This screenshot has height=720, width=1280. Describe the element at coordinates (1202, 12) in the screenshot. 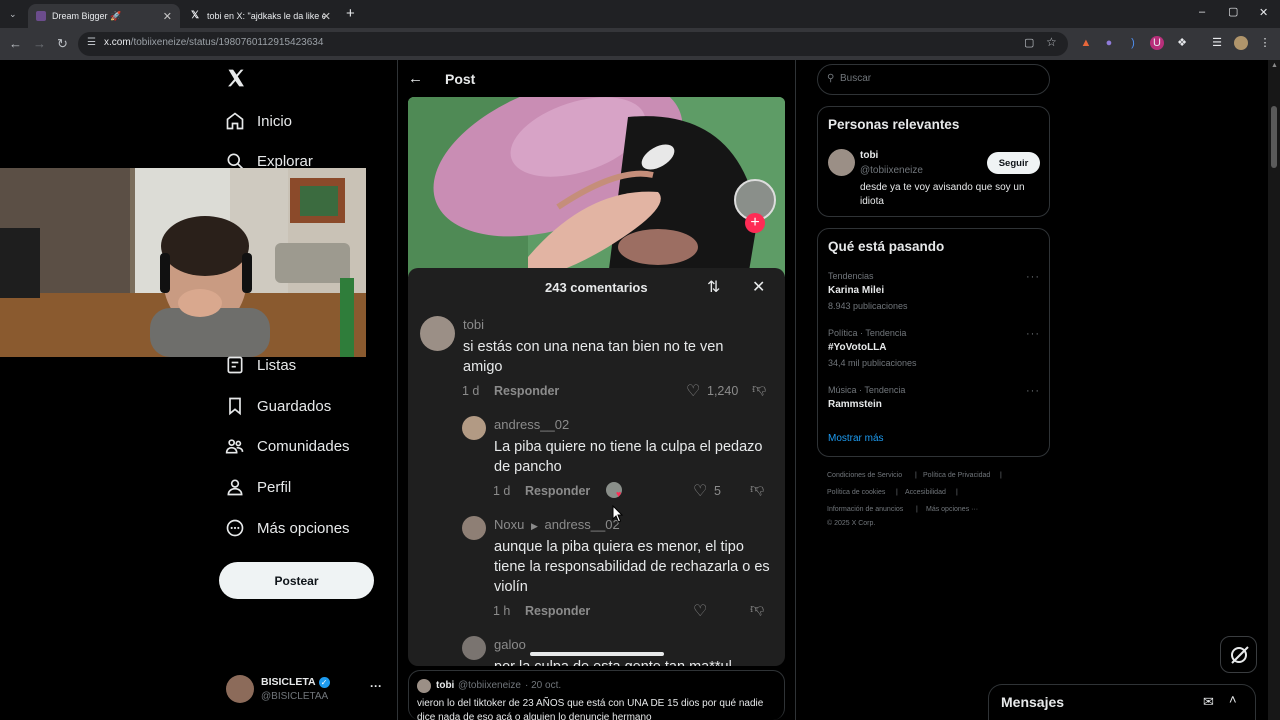

I see `minimize-button: –` at that location.